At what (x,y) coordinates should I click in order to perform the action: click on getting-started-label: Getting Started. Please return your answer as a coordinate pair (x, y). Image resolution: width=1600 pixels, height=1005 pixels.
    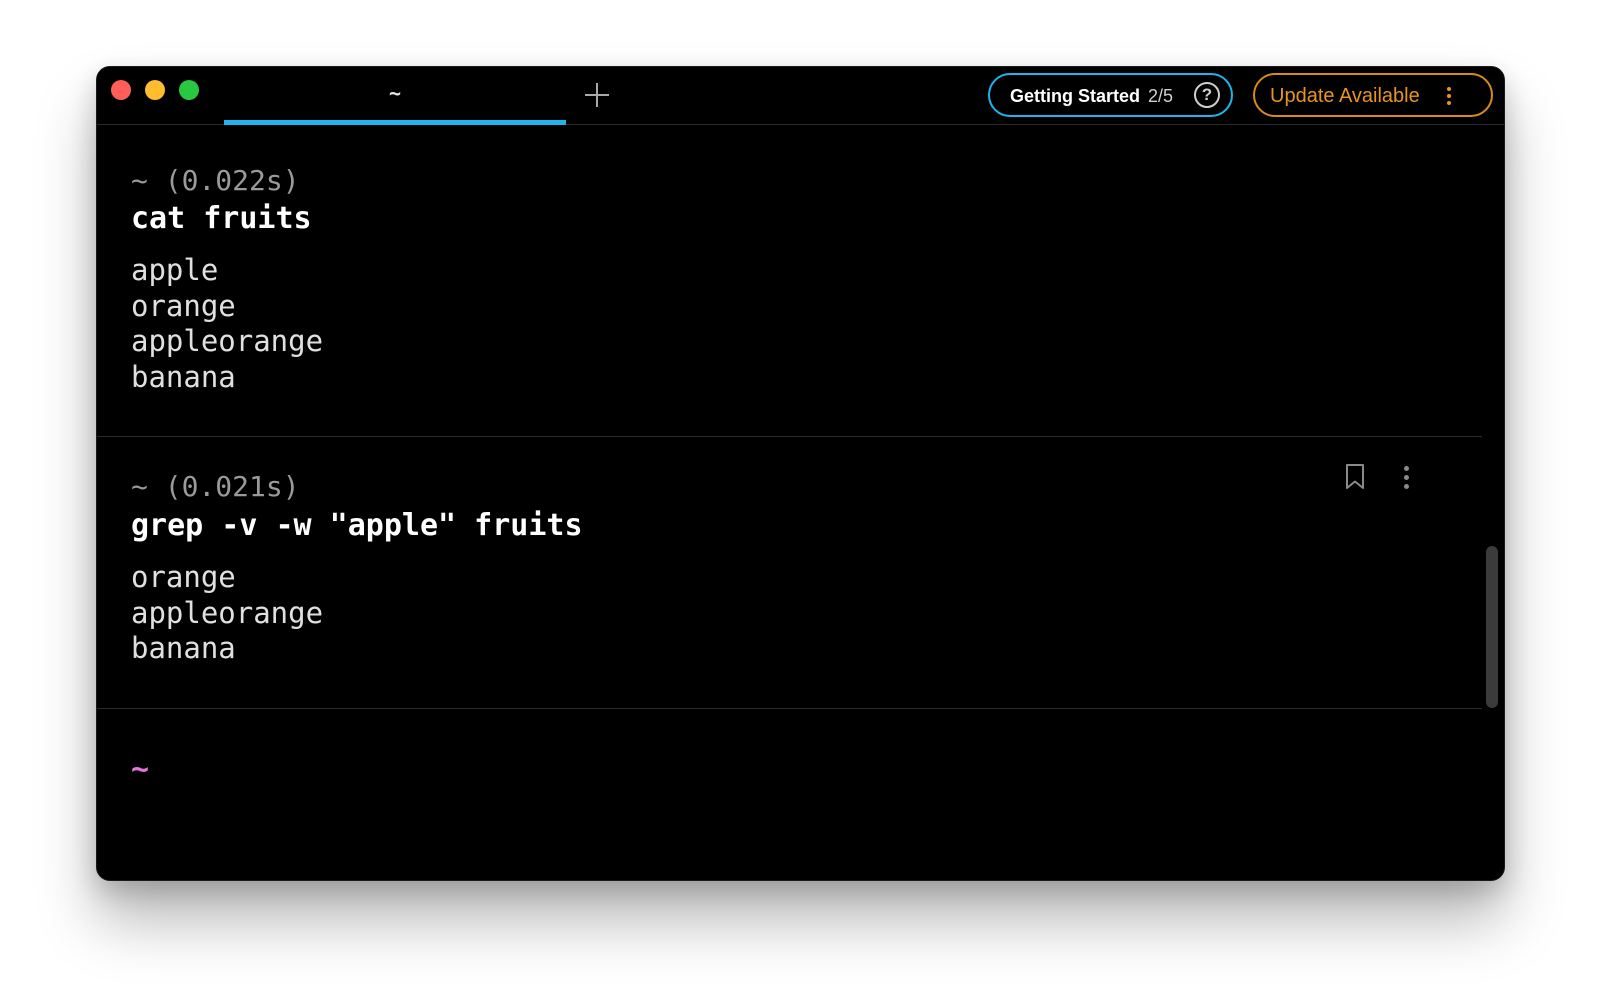
    Looking at the image, I should click on (1075, 96).